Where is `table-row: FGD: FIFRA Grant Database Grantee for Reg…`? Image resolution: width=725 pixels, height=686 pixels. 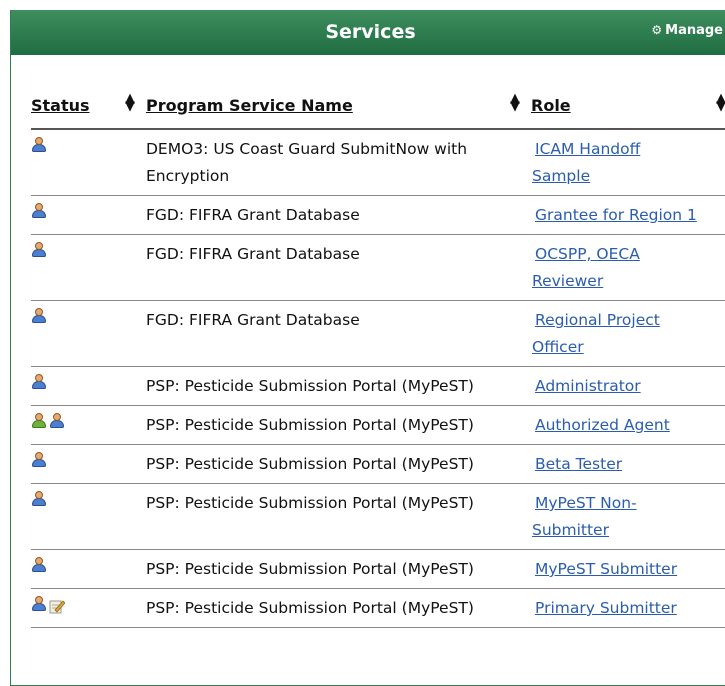
table-row: FGD: FIFRA Grant Database Grantee for Reg… is located at coordinates (378, 215).